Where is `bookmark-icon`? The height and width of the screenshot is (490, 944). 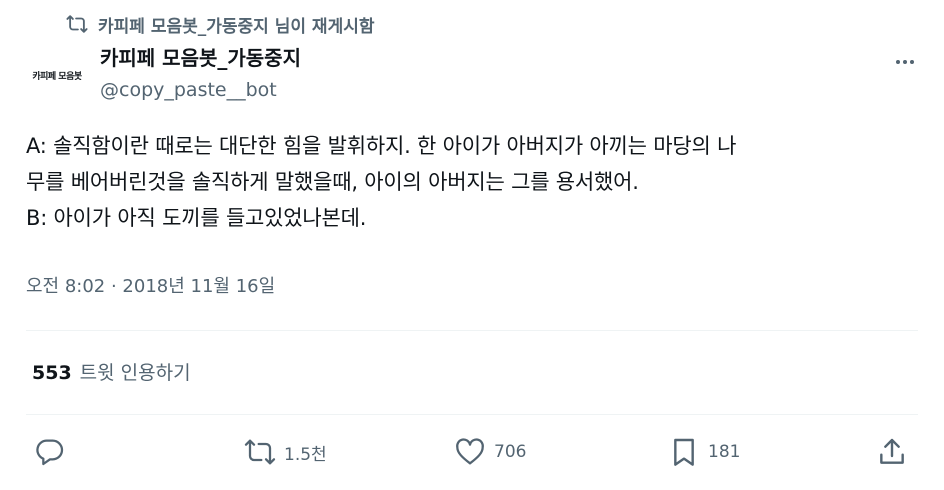 bookmark-icon is located at coordinates (684, 452).